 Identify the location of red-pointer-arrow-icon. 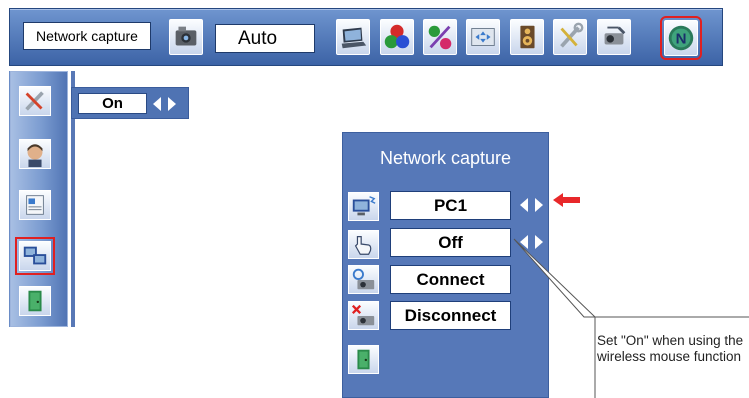
(567, 200).